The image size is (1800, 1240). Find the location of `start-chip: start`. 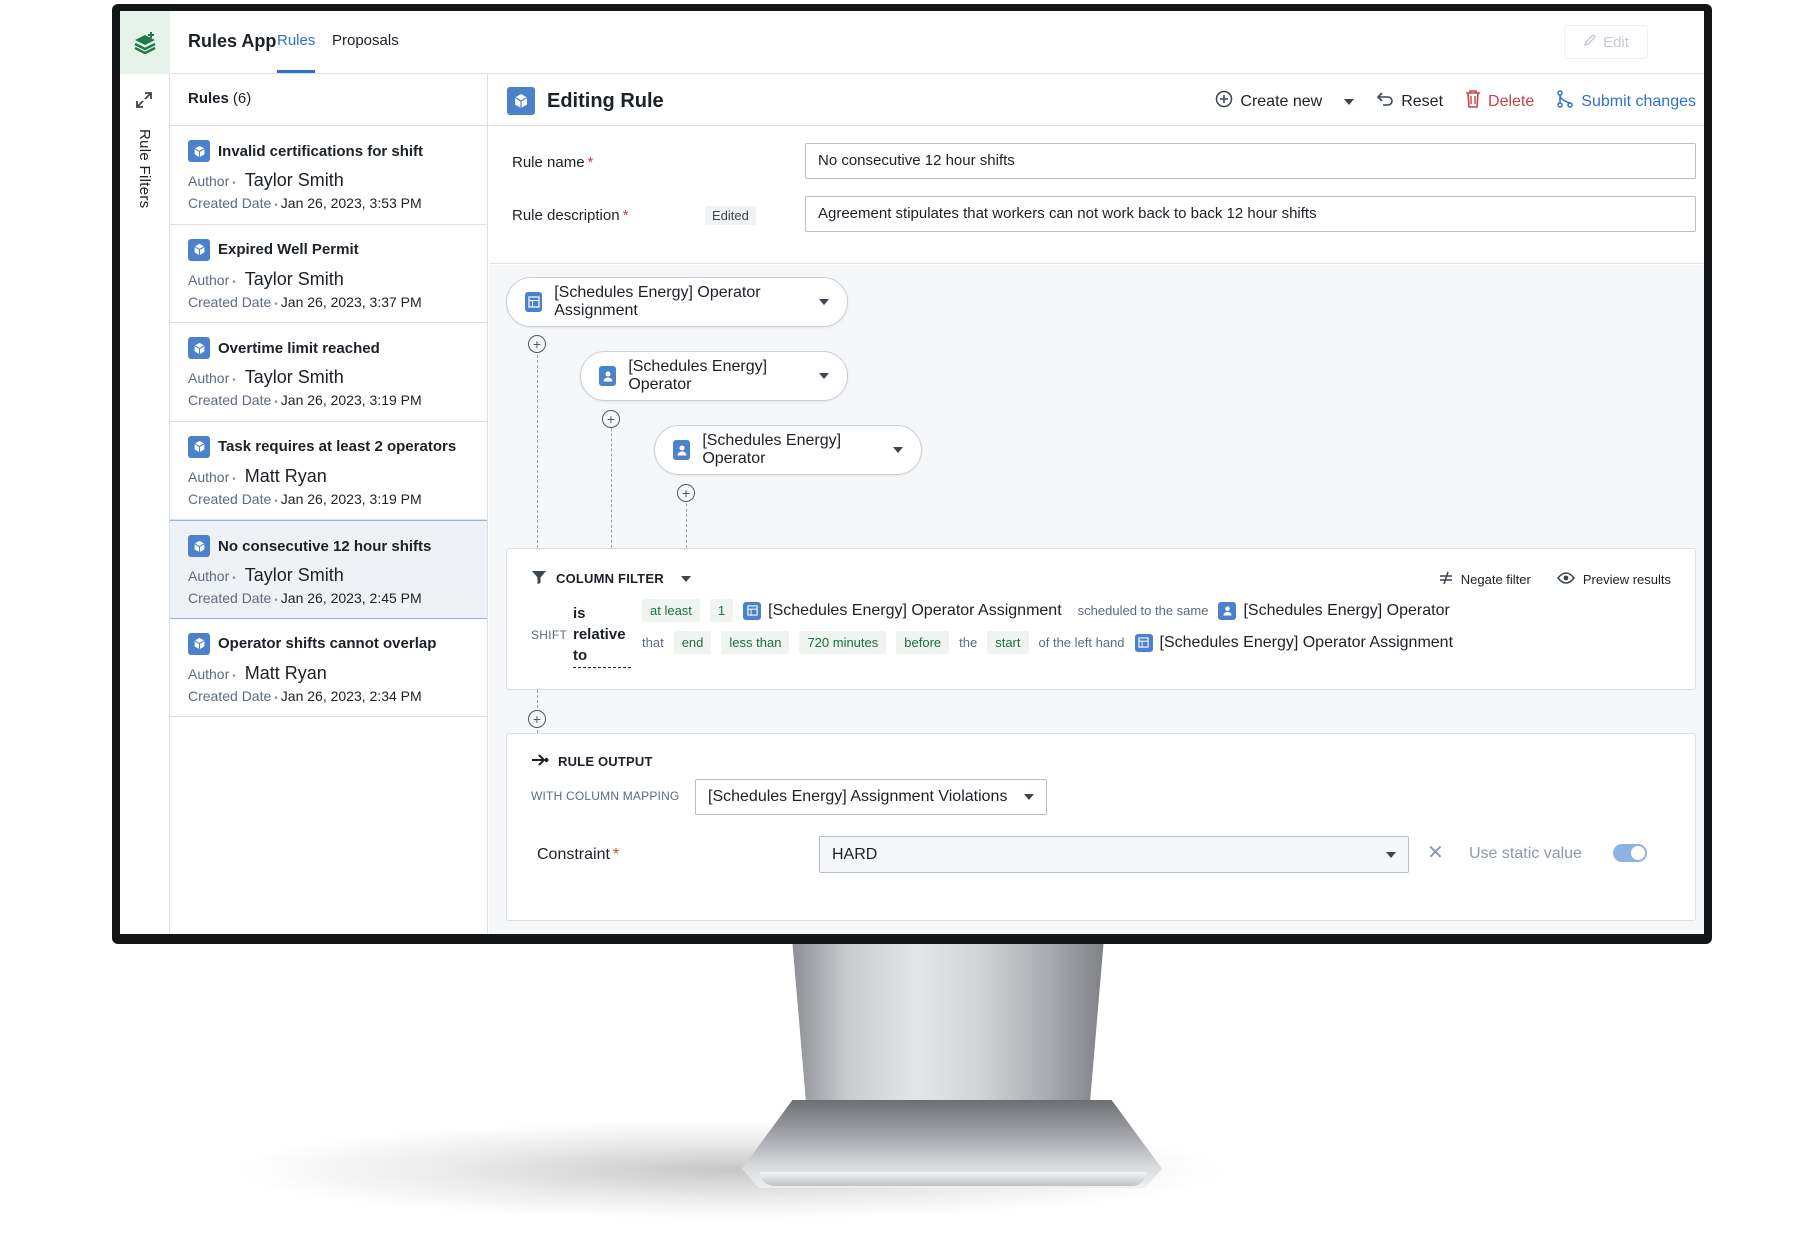

start-chip: start is located at coordinates (1008, 642).